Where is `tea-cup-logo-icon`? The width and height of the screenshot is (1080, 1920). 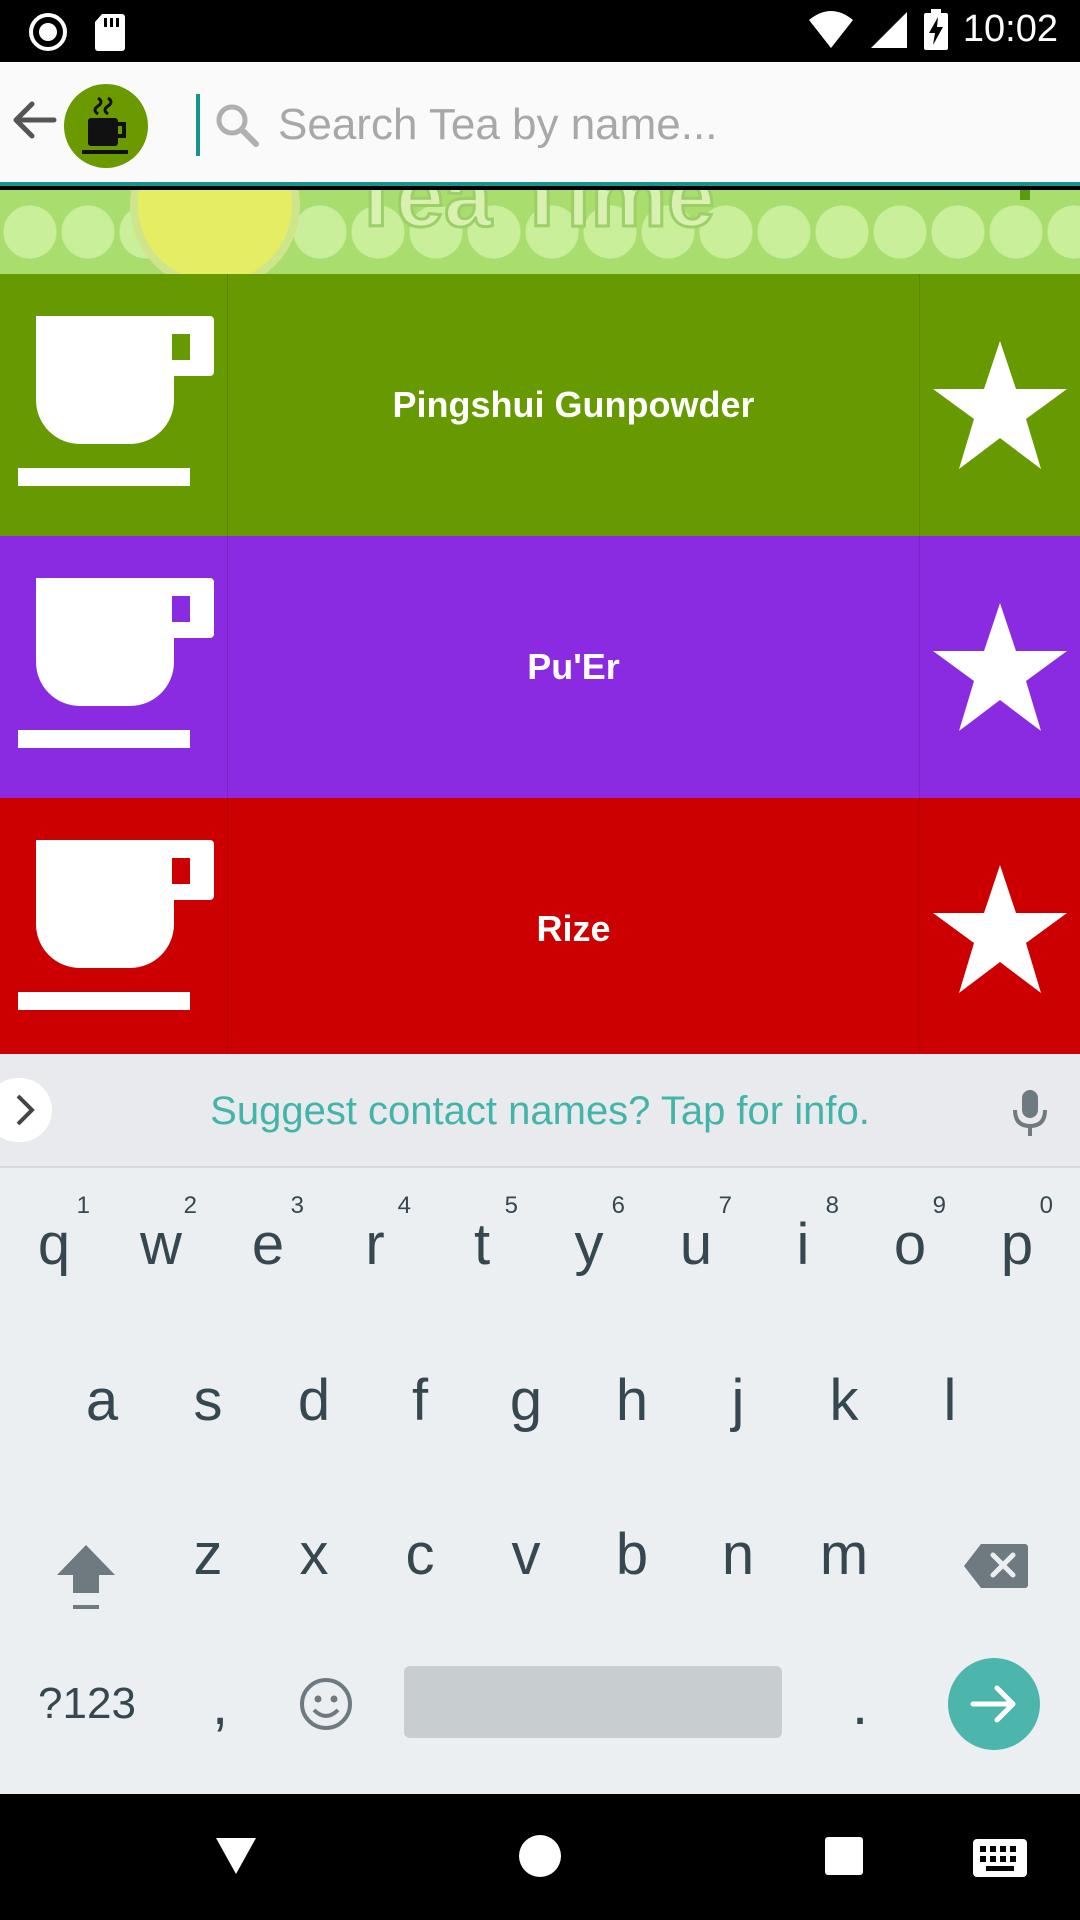 tea-cup-logo-icon is located at coordinates (105, 125).